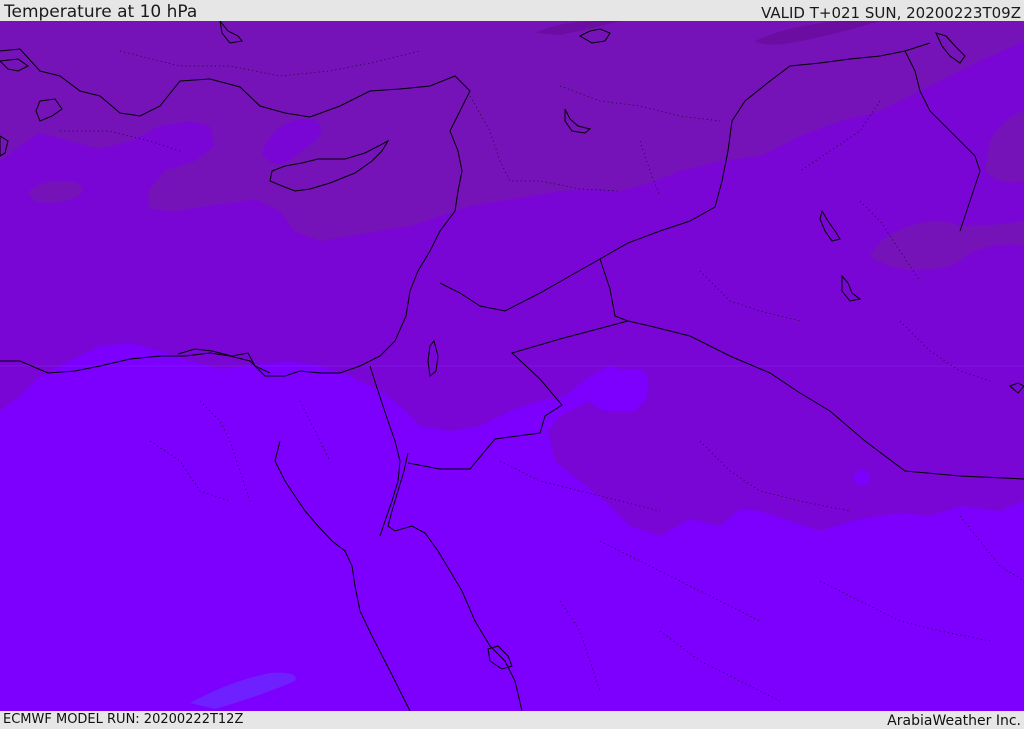  I want to click on map-title: Temperature at 10 hPa, so click(101, 12).